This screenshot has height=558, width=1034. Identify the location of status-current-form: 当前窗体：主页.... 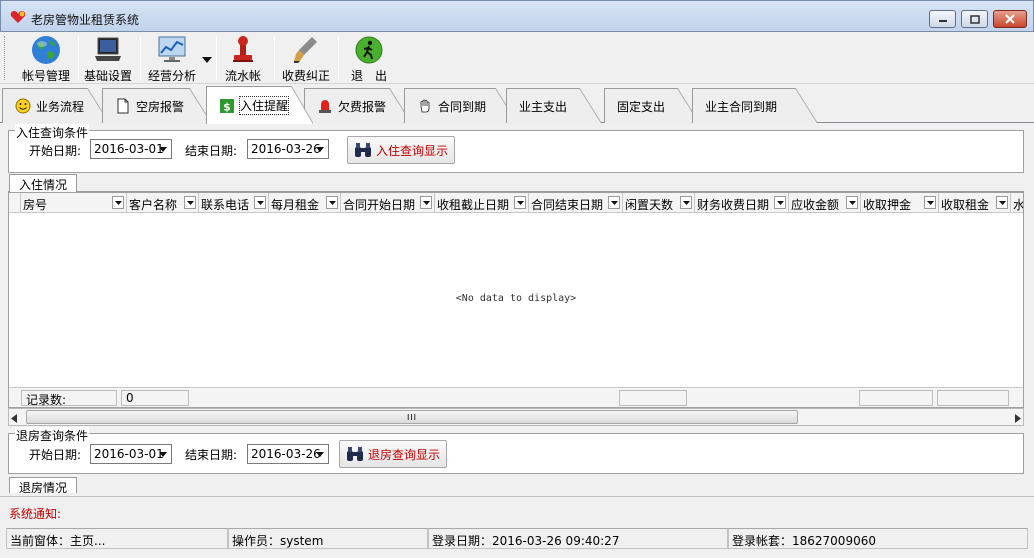
(117, 538).